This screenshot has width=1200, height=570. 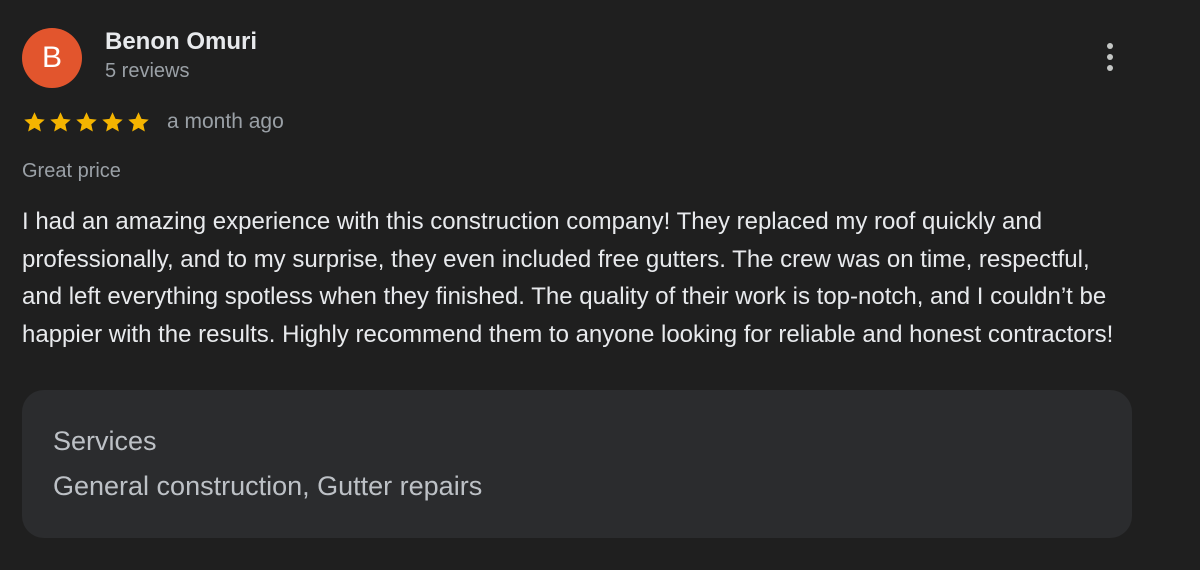 I want to click on services-value: General construction, Gutter repairs, so click(x=268, y=486).